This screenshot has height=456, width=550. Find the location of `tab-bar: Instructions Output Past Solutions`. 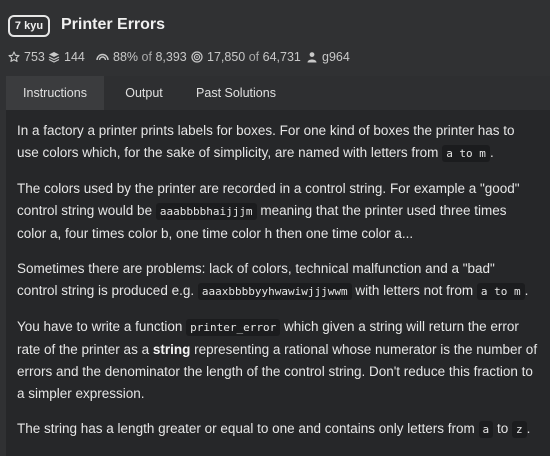

tab-bar: Instructions Output Past Solutions is located at coordinates (278, 93).